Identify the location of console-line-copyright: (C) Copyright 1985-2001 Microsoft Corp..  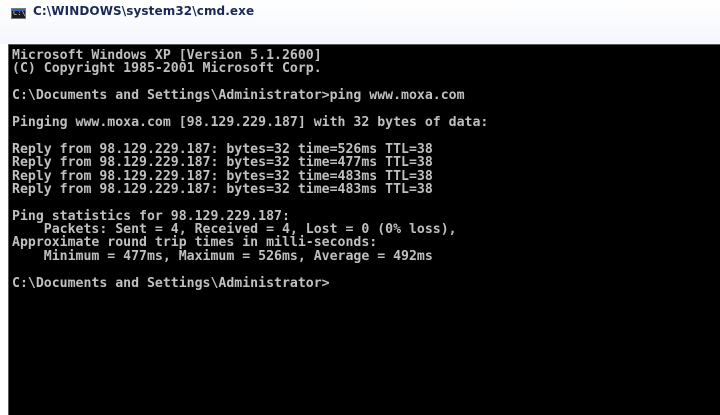
(167, 69).